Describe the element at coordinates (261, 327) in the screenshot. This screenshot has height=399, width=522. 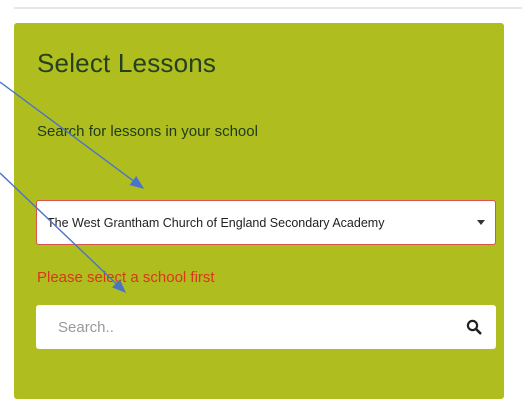
I see `search-input` at that location.